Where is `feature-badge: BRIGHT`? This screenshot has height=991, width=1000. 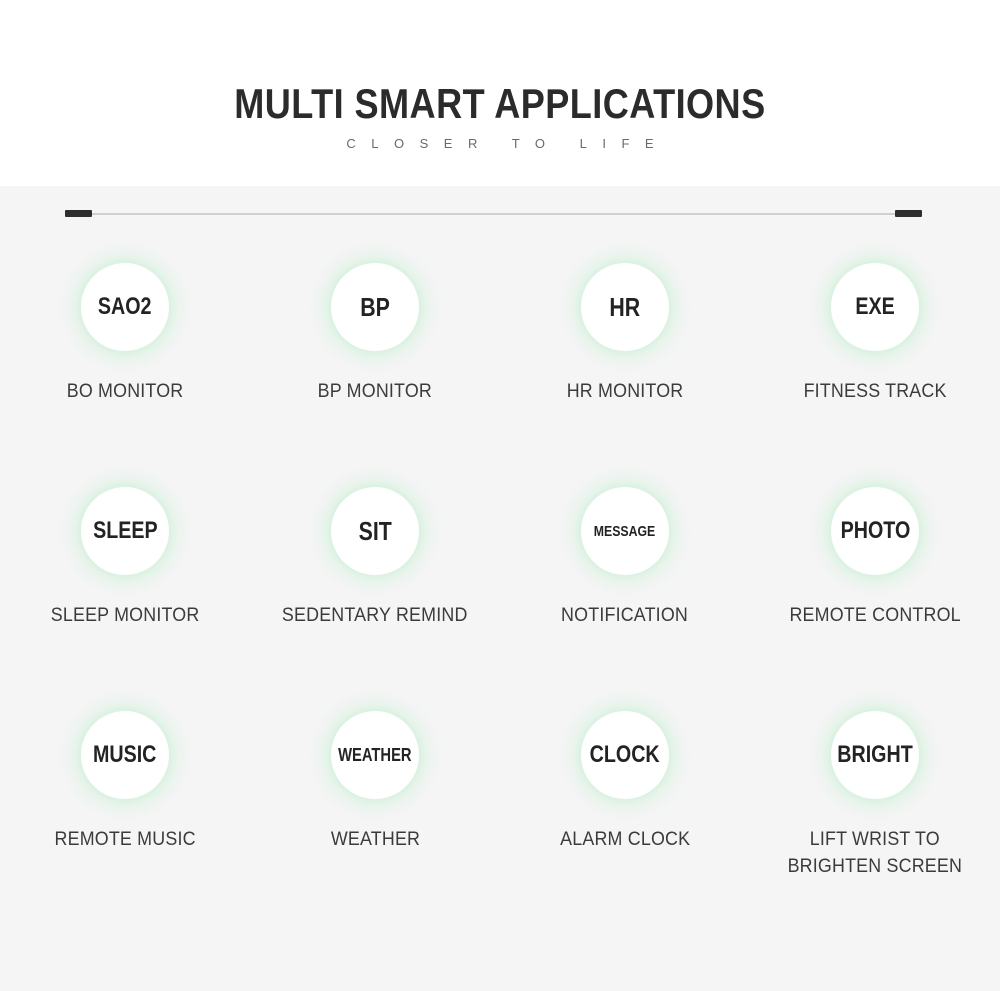
feature-badge: BRIGHT is located at coordinates (875, 755).